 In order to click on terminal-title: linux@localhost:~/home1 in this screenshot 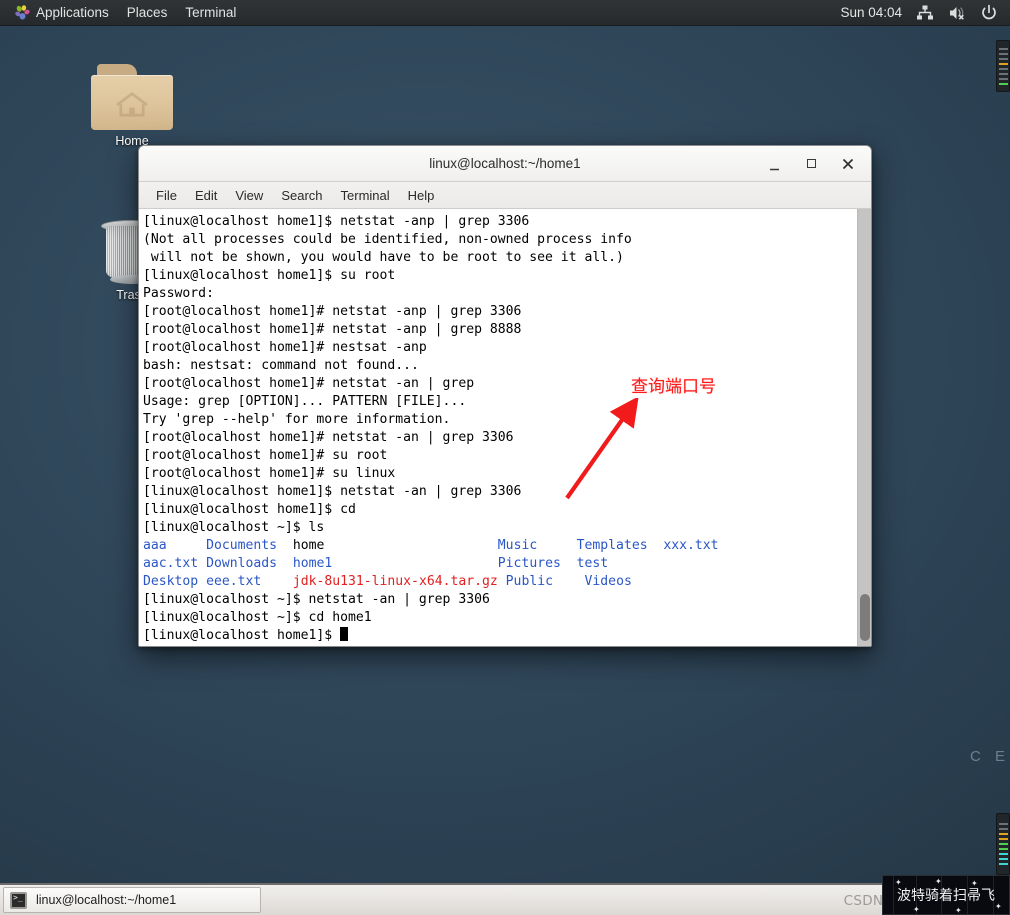, I will do `click(505, 163)`.